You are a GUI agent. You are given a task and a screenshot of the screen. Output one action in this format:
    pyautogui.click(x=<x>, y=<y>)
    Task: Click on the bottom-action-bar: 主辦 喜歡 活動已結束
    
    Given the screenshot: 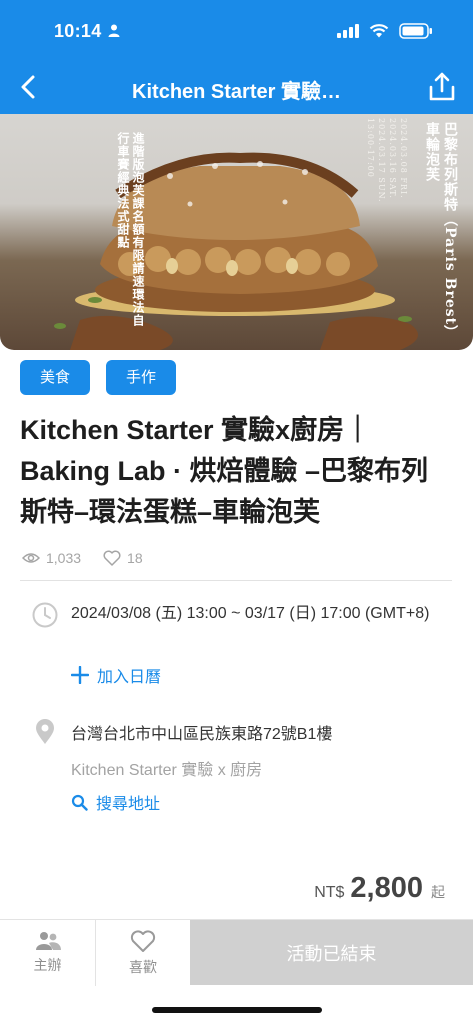 What is the action you would take?
    pyautogui.click(x=236, y=952)
    